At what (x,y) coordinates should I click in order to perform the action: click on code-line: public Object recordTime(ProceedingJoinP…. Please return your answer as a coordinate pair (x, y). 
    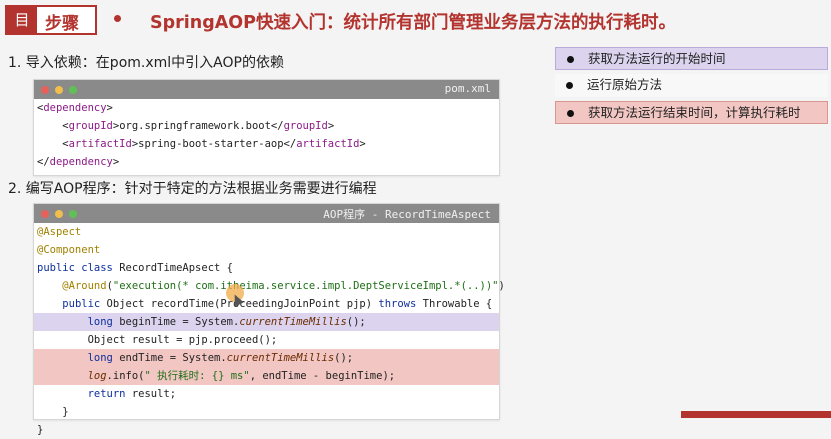
    Looking at the image, I should click on (277, 304).